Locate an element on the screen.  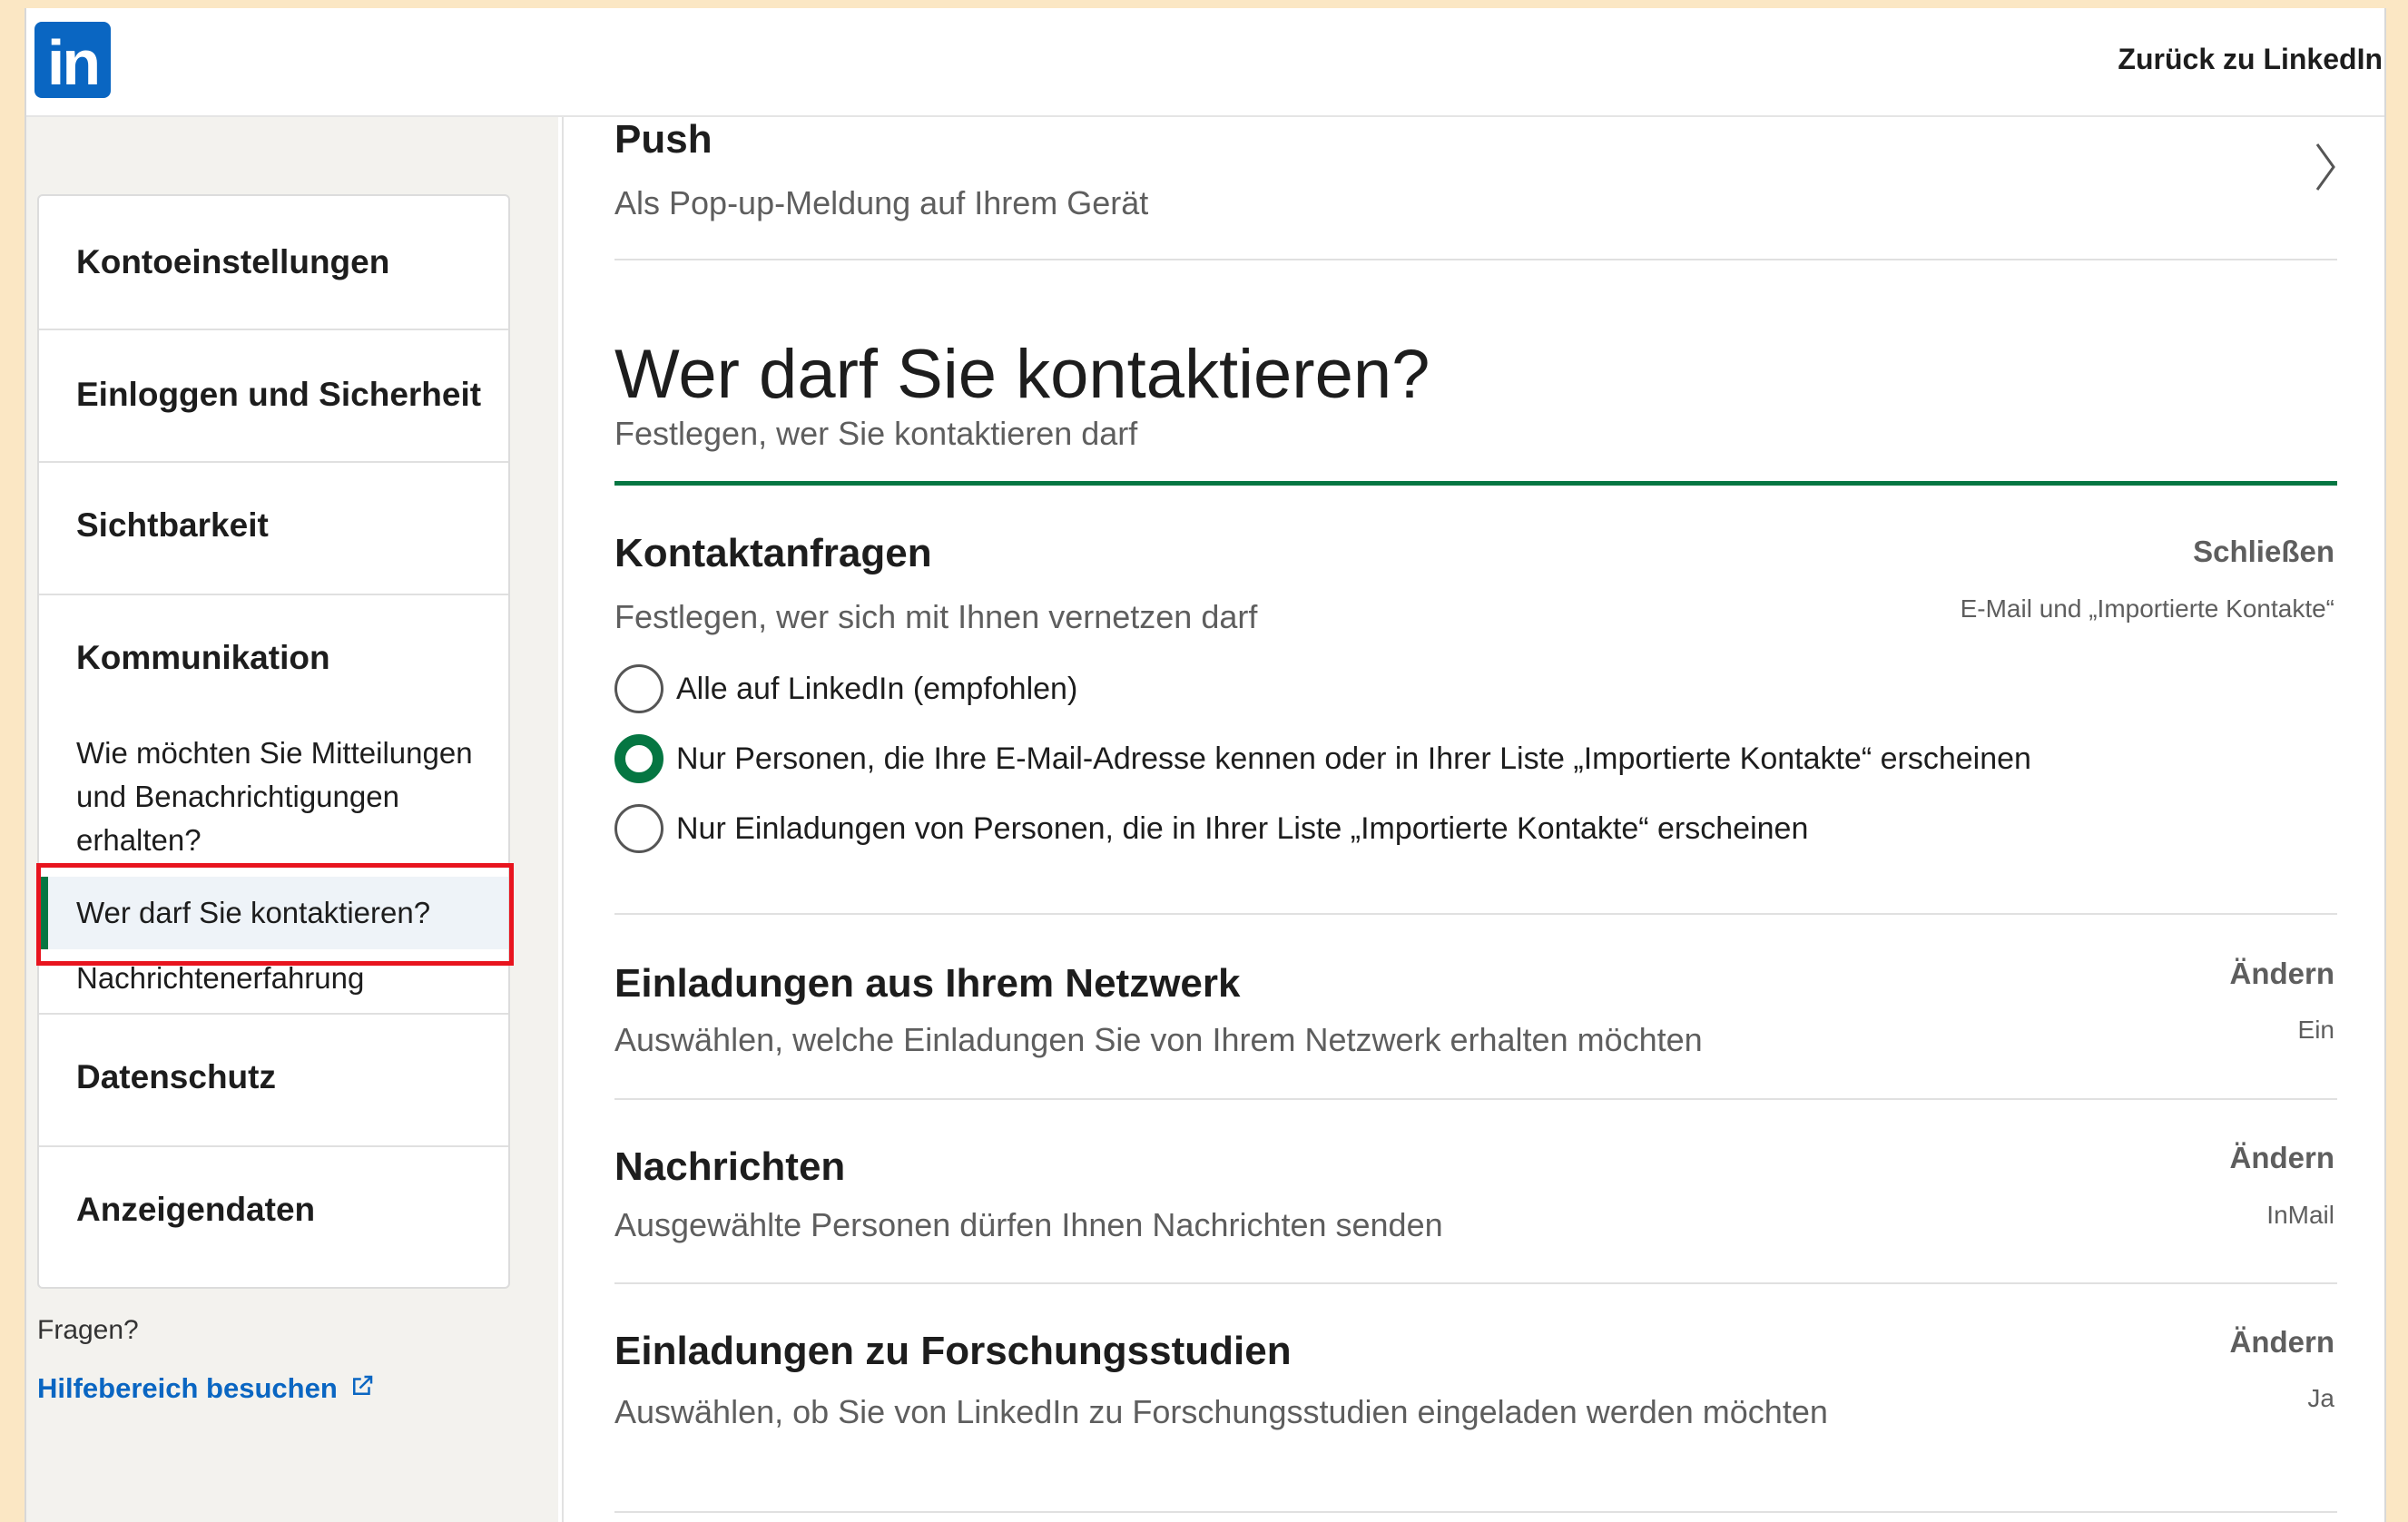
external-link-icon is located at coordinates (363, 1385).